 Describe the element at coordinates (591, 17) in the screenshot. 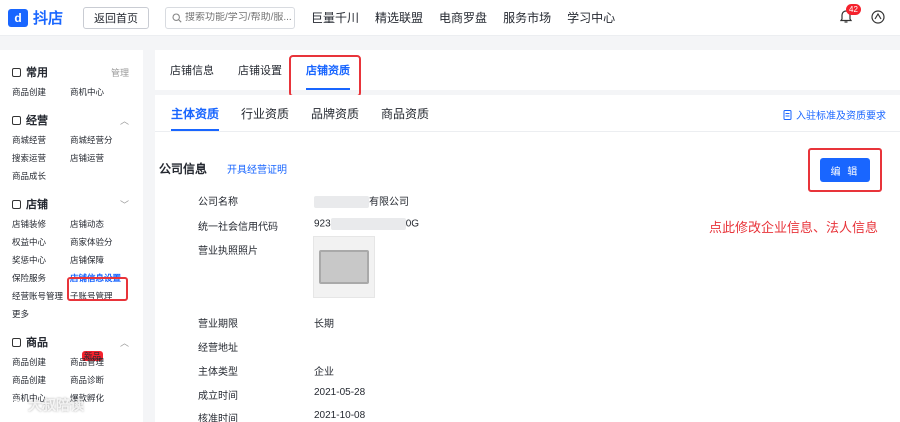

I see `nav-learning-center: 学习中心` at that location.